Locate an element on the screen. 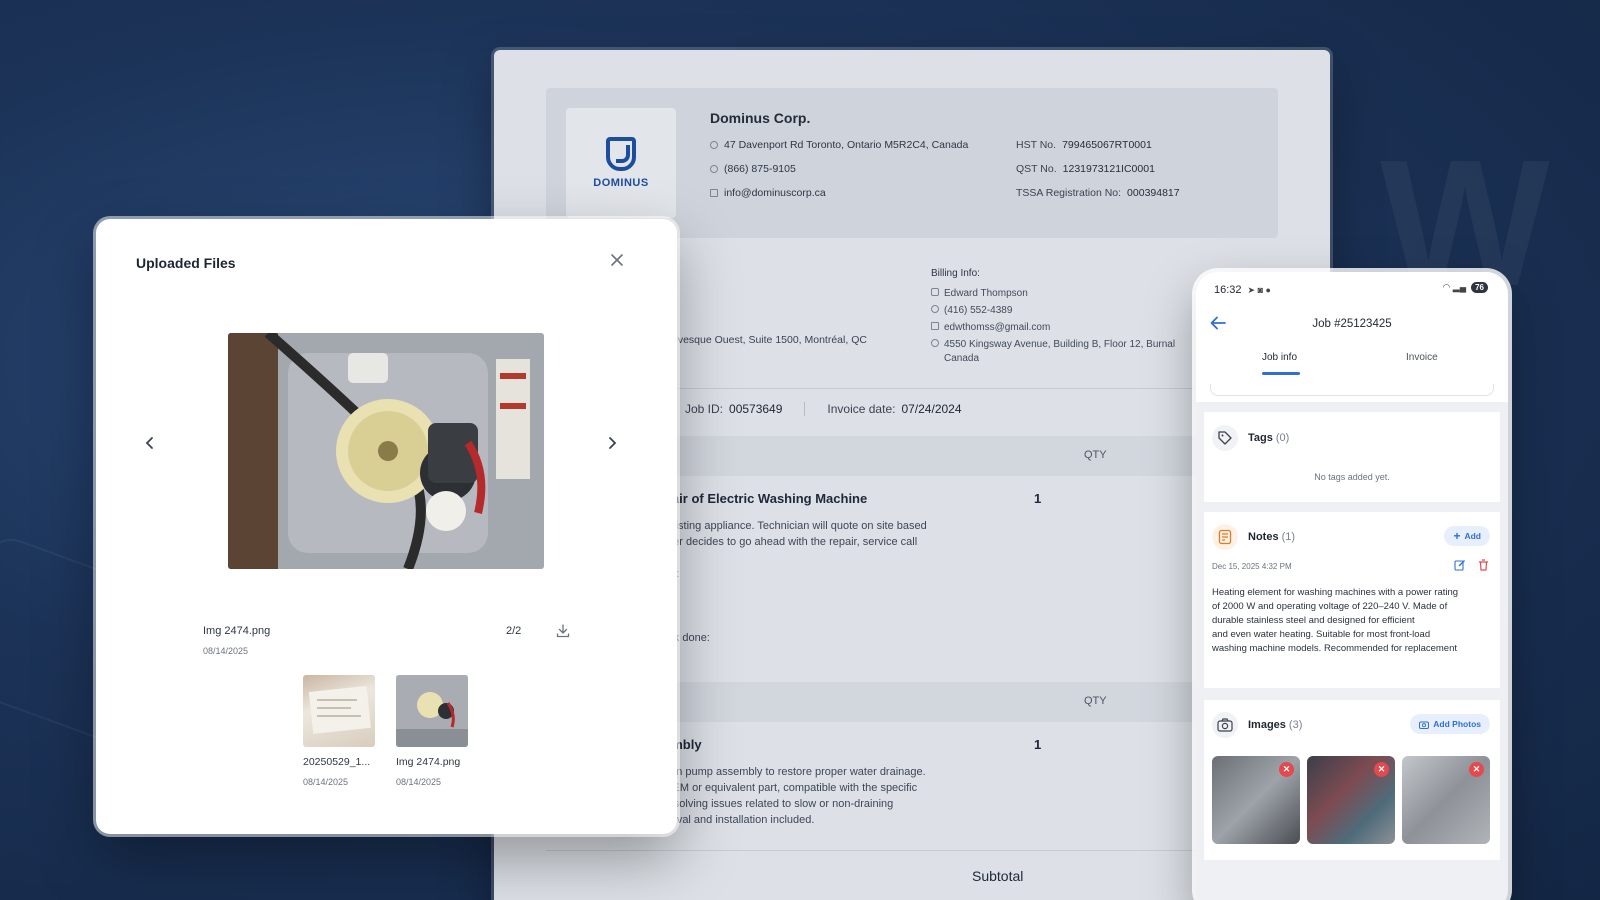 The height and width of the screenshot is (900, 1600). document-thumbnail-image is located at coordinates (339, 709).